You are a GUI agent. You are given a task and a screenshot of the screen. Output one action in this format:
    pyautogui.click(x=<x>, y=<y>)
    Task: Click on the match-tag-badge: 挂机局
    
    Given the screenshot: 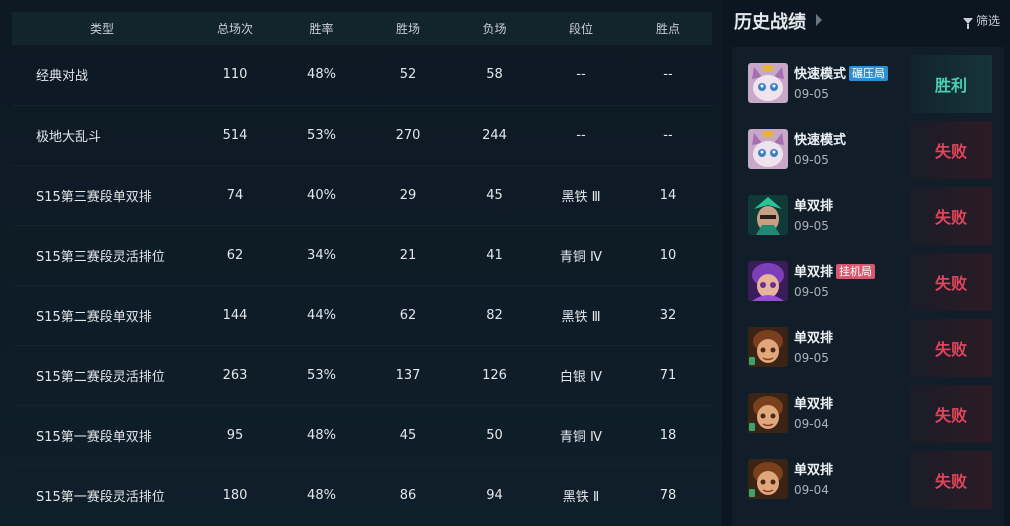 What is the action you would take?
    pyautogui.click(x=856, y=271)
    